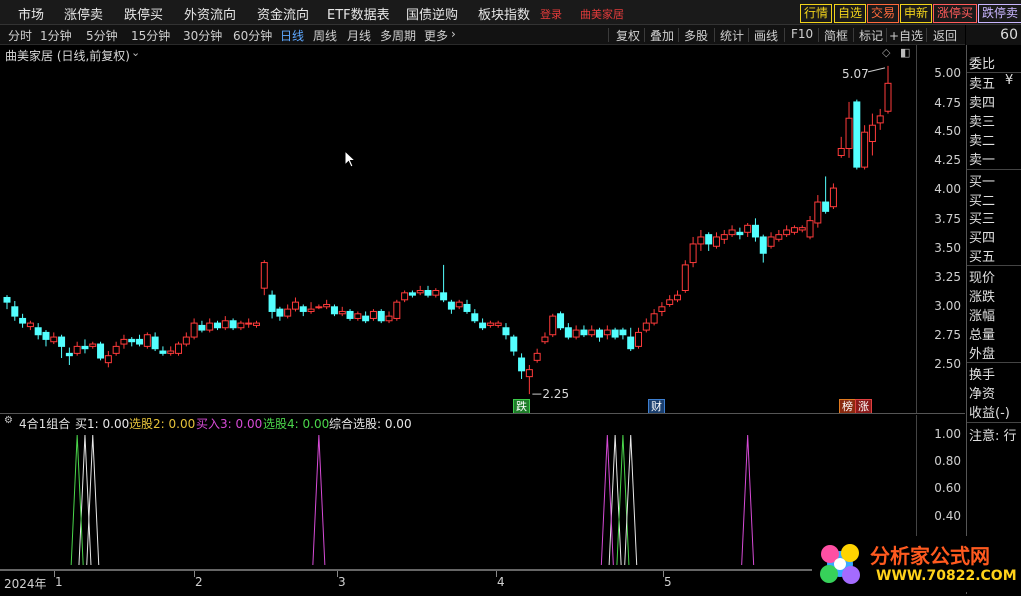  What do you see at coordinates (432, 13) in the screenshot?
I see `menu-repo: 国债逆购` at bounding box center [432, 13].